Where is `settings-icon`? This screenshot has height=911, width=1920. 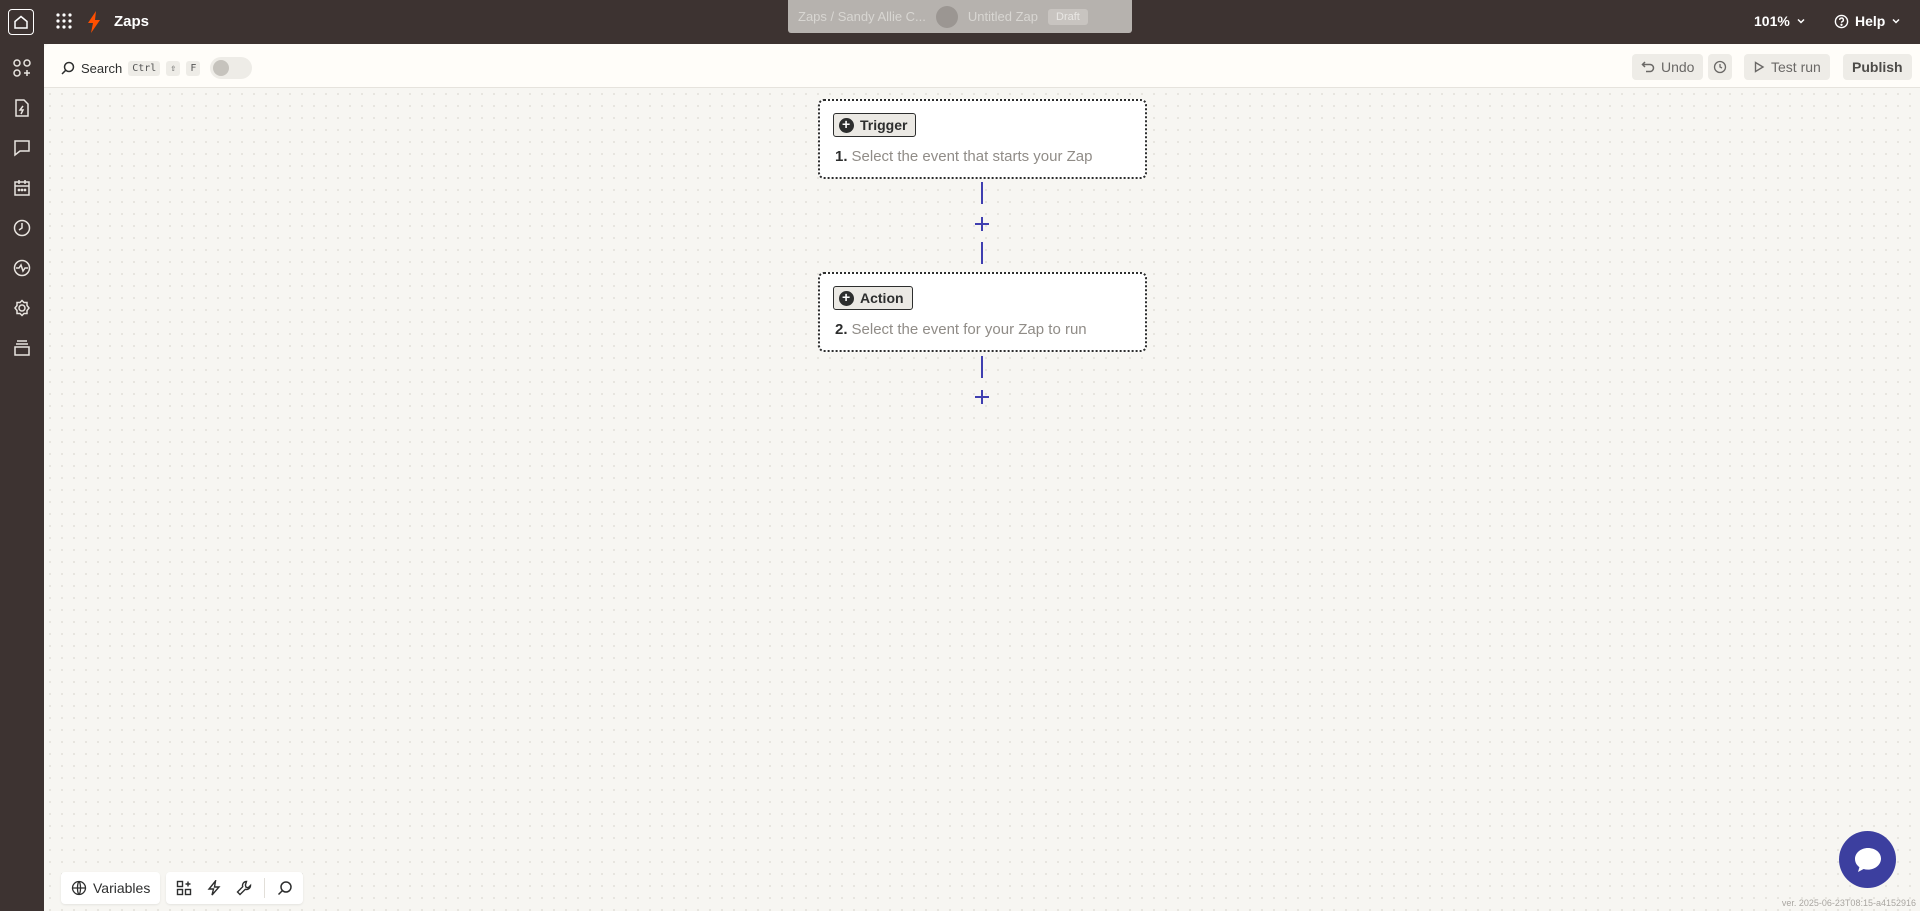
settings-icon is located at coordinates (22, 308).